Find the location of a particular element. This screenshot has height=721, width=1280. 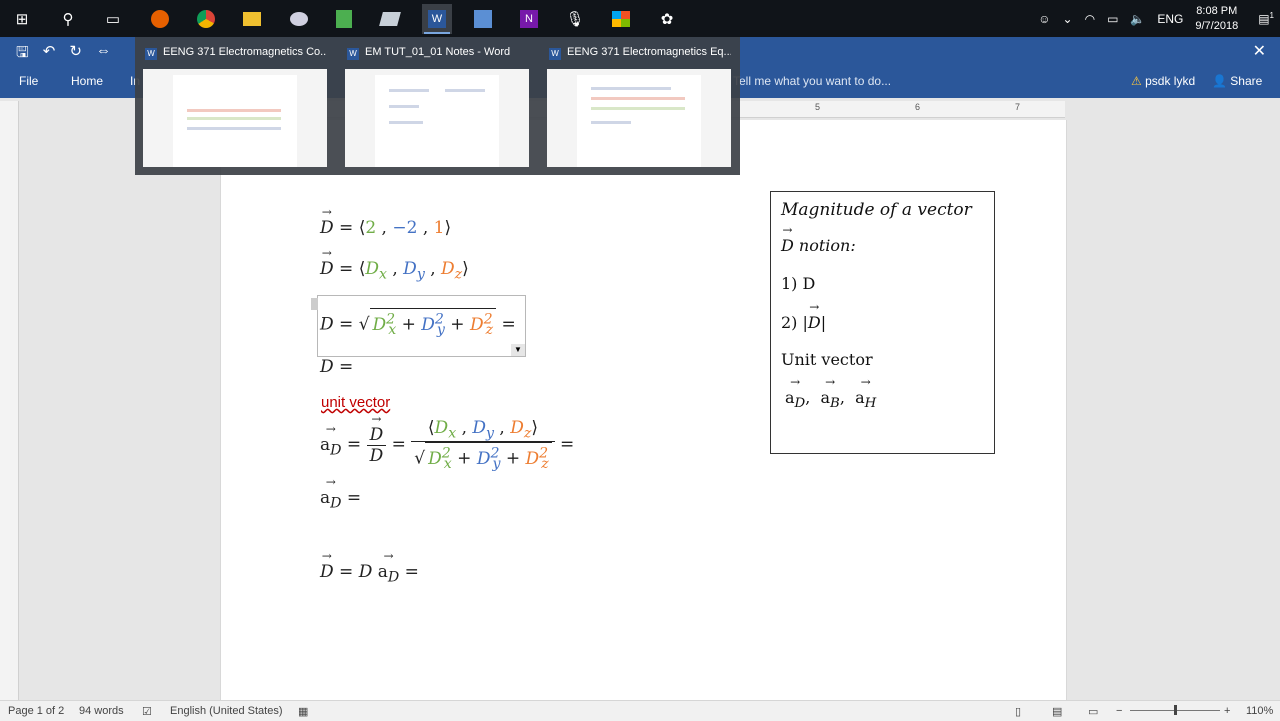

ruler-mark: 5 is located at coordinates (818, 107).